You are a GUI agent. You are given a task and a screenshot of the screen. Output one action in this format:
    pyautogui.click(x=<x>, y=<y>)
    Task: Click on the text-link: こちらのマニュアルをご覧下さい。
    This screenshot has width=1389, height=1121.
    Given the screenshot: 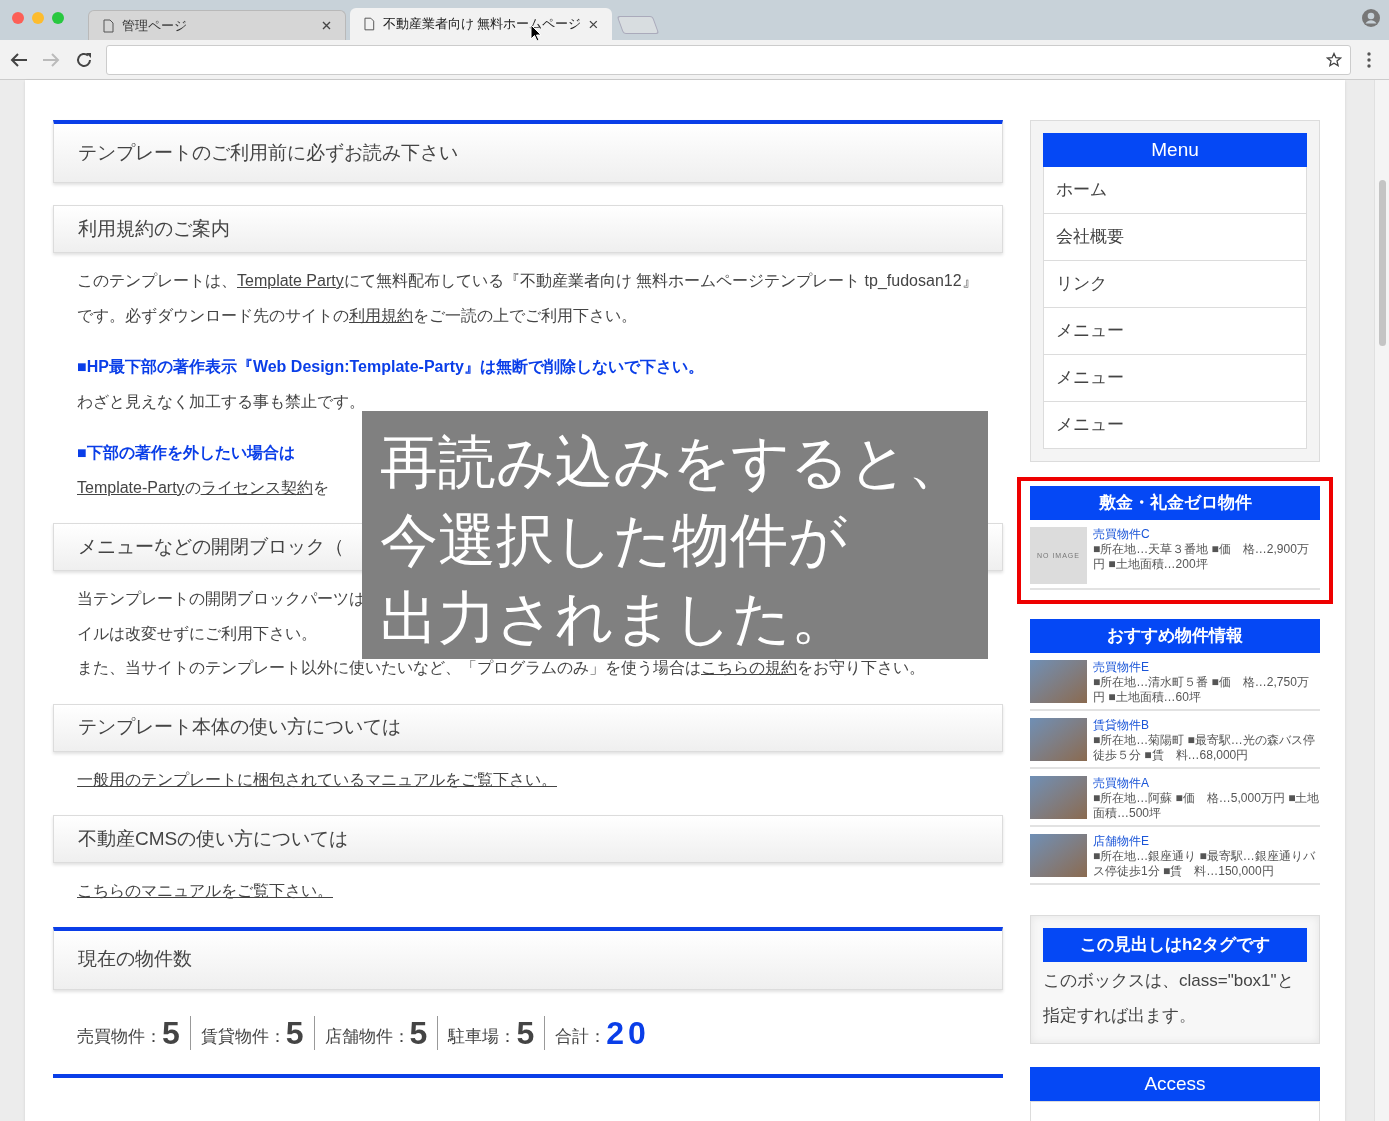 What is the action you would take?
    pyautogui.click(x=205, y=890)
    